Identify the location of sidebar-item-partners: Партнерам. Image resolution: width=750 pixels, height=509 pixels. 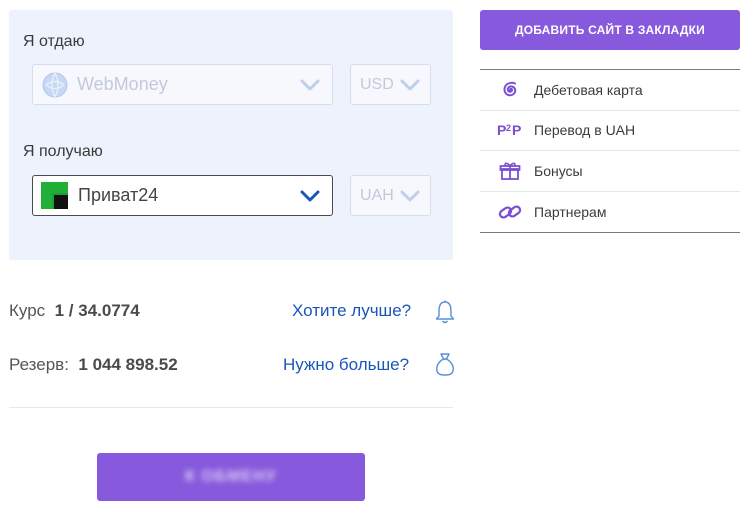
(610, 212).